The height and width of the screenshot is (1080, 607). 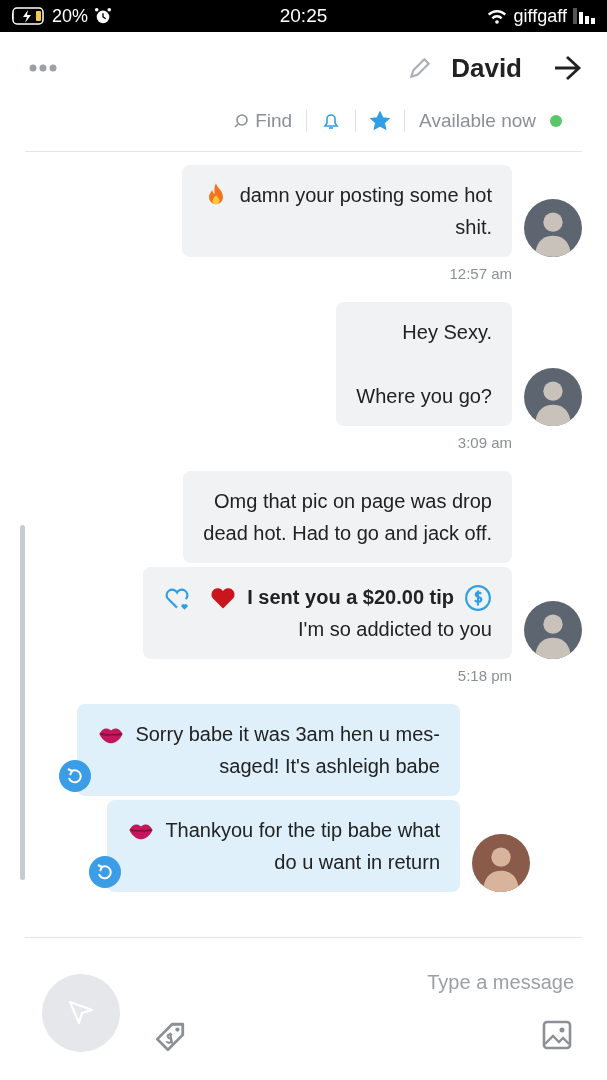 What do you see at coordinates (484, 675) in the screenshot?
I see `message-time: 5:18 pm` at bounding box center [484, 675].